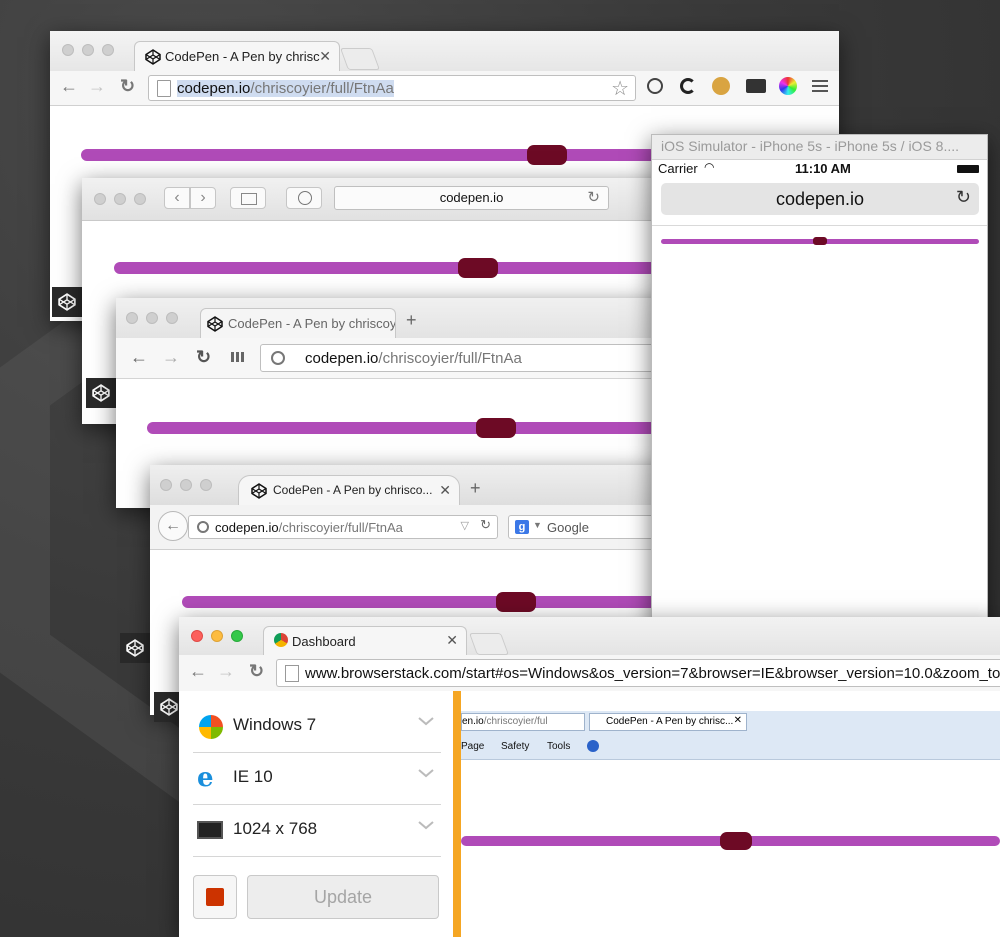  I want to click on info-button, so click(304, 198).